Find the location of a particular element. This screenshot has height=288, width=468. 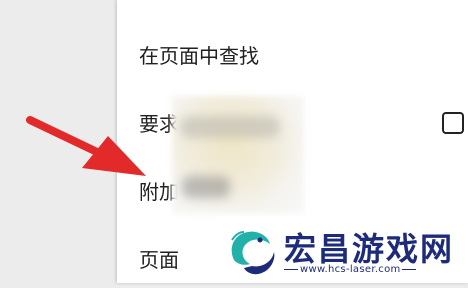

watermark-rule-right is located at coordinates (409, 269).